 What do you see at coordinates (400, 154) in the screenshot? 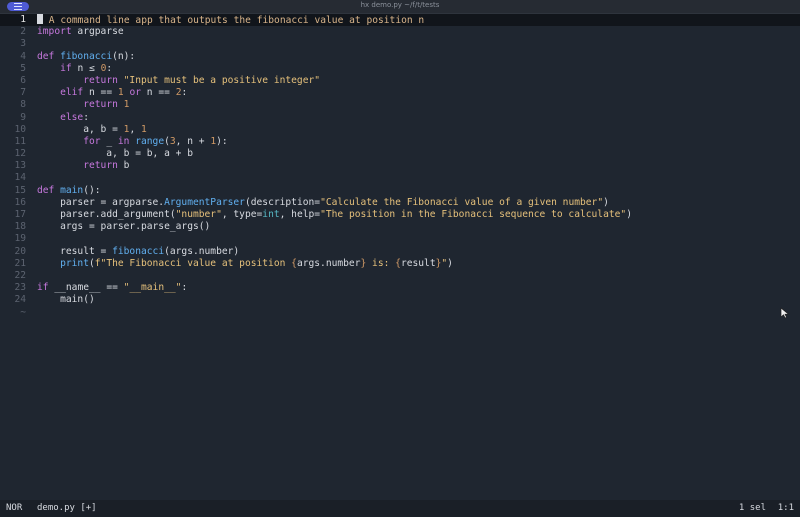
I see `code-line: 12 a, b = b, a + b` at bounding box center [400, 154].